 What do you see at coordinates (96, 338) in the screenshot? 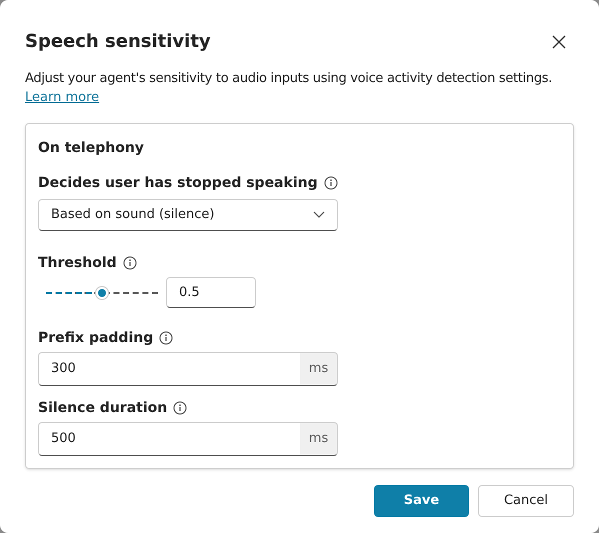
I see `field-label: Prefix padding` at bounding box center [96, 338].